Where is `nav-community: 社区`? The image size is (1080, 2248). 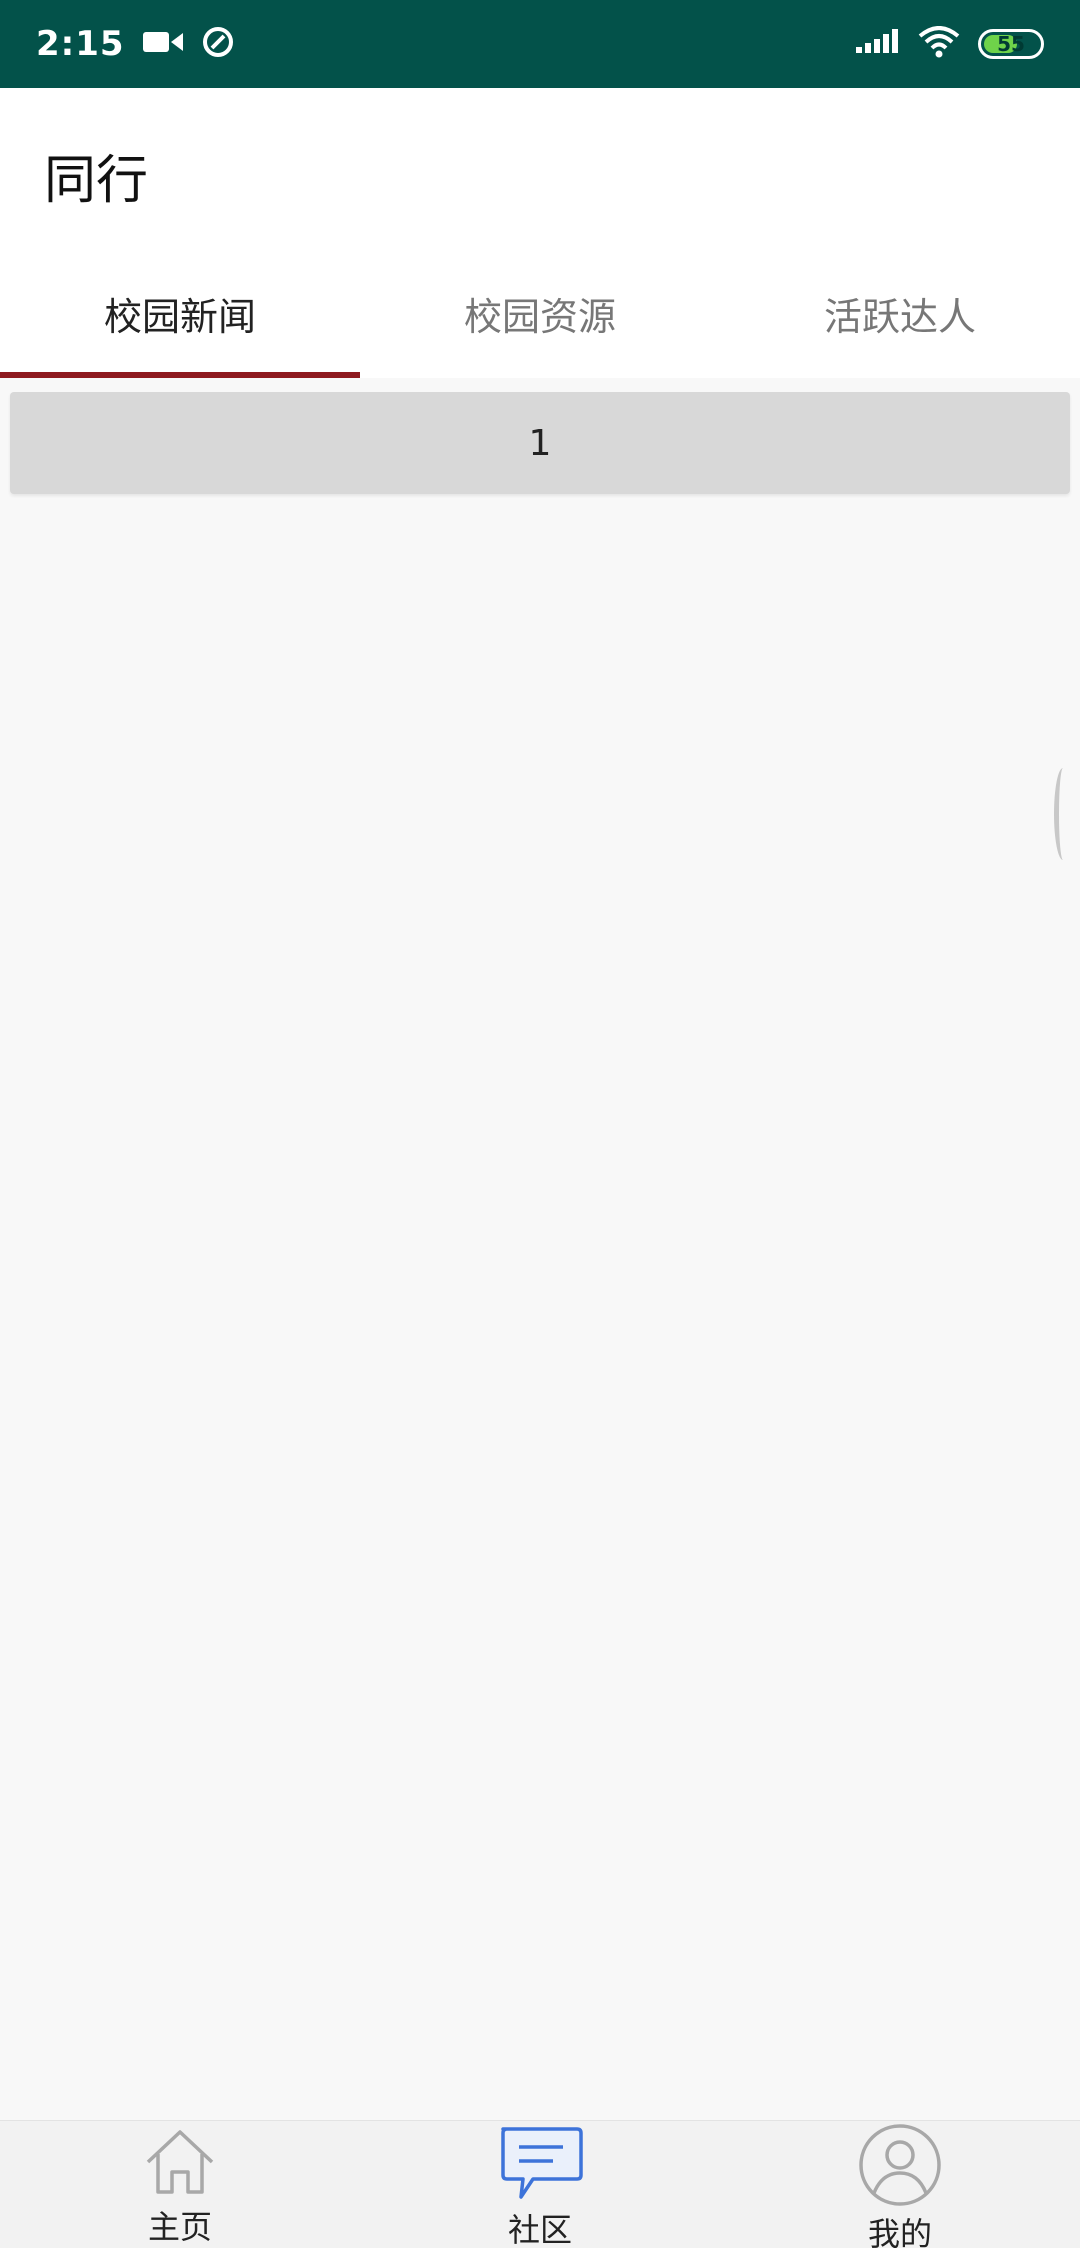 nav-community: 社区 is located at coordinates (540, 2184).